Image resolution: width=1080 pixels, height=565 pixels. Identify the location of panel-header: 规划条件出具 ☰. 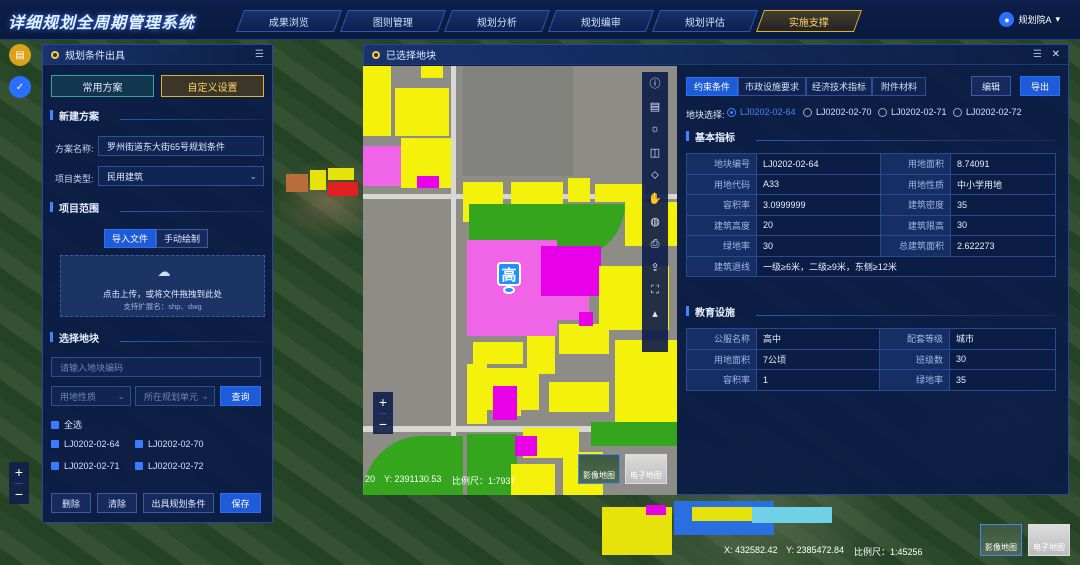
(157, 55).